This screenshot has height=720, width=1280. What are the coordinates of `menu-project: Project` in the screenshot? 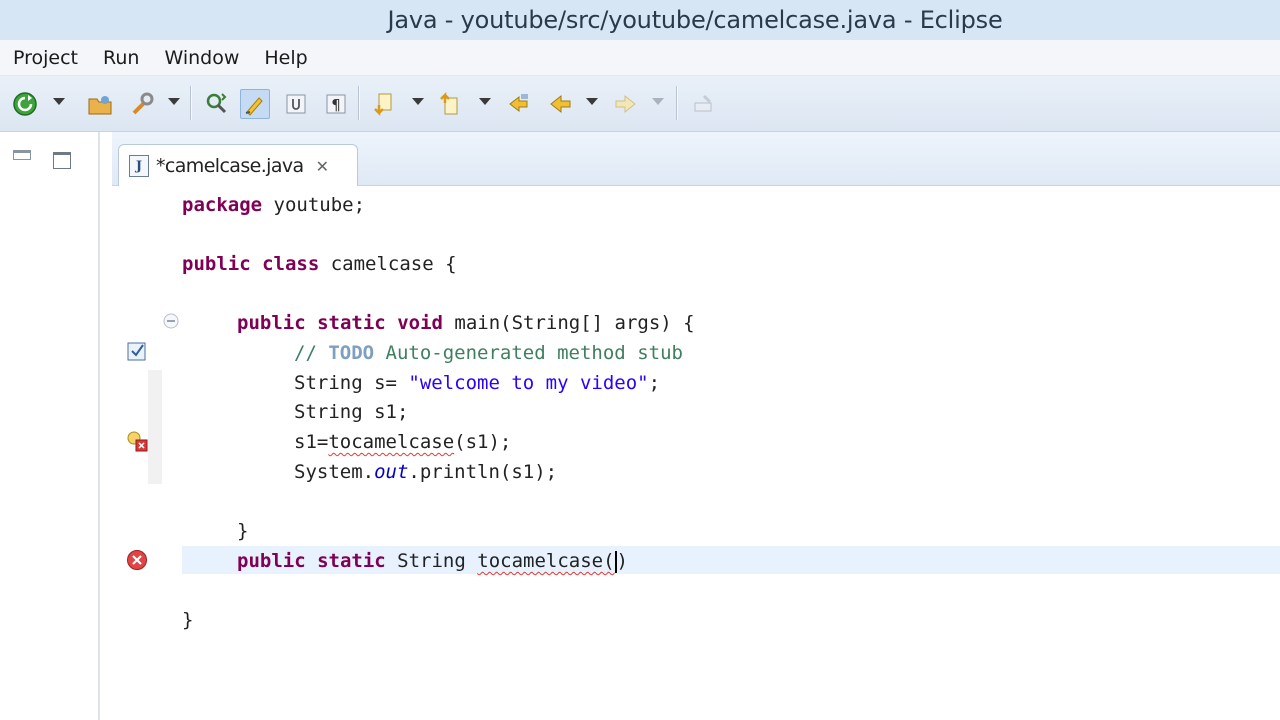 It's located at (45, 58).